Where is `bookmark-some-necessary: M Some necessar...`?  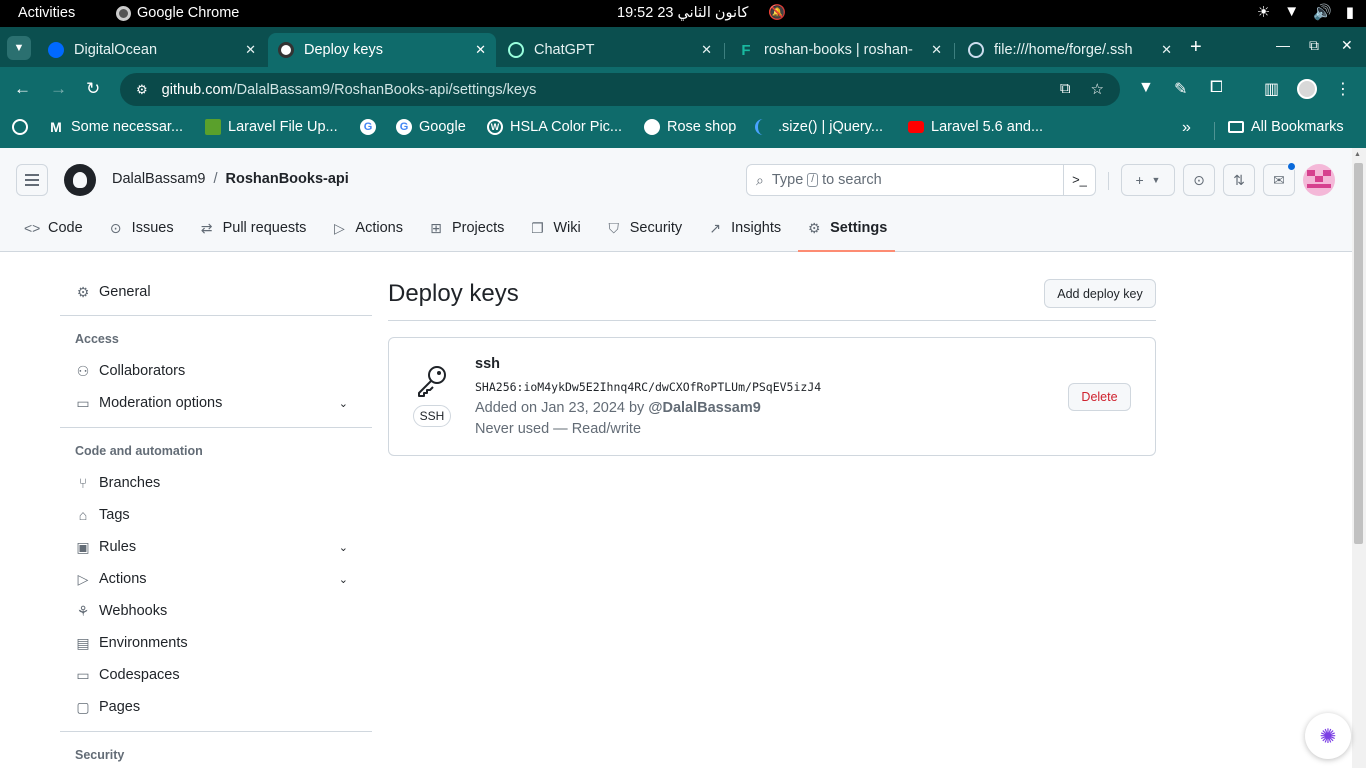 bookmark-some-necessary: M Some necessar... is located at coordinates (115, 127).